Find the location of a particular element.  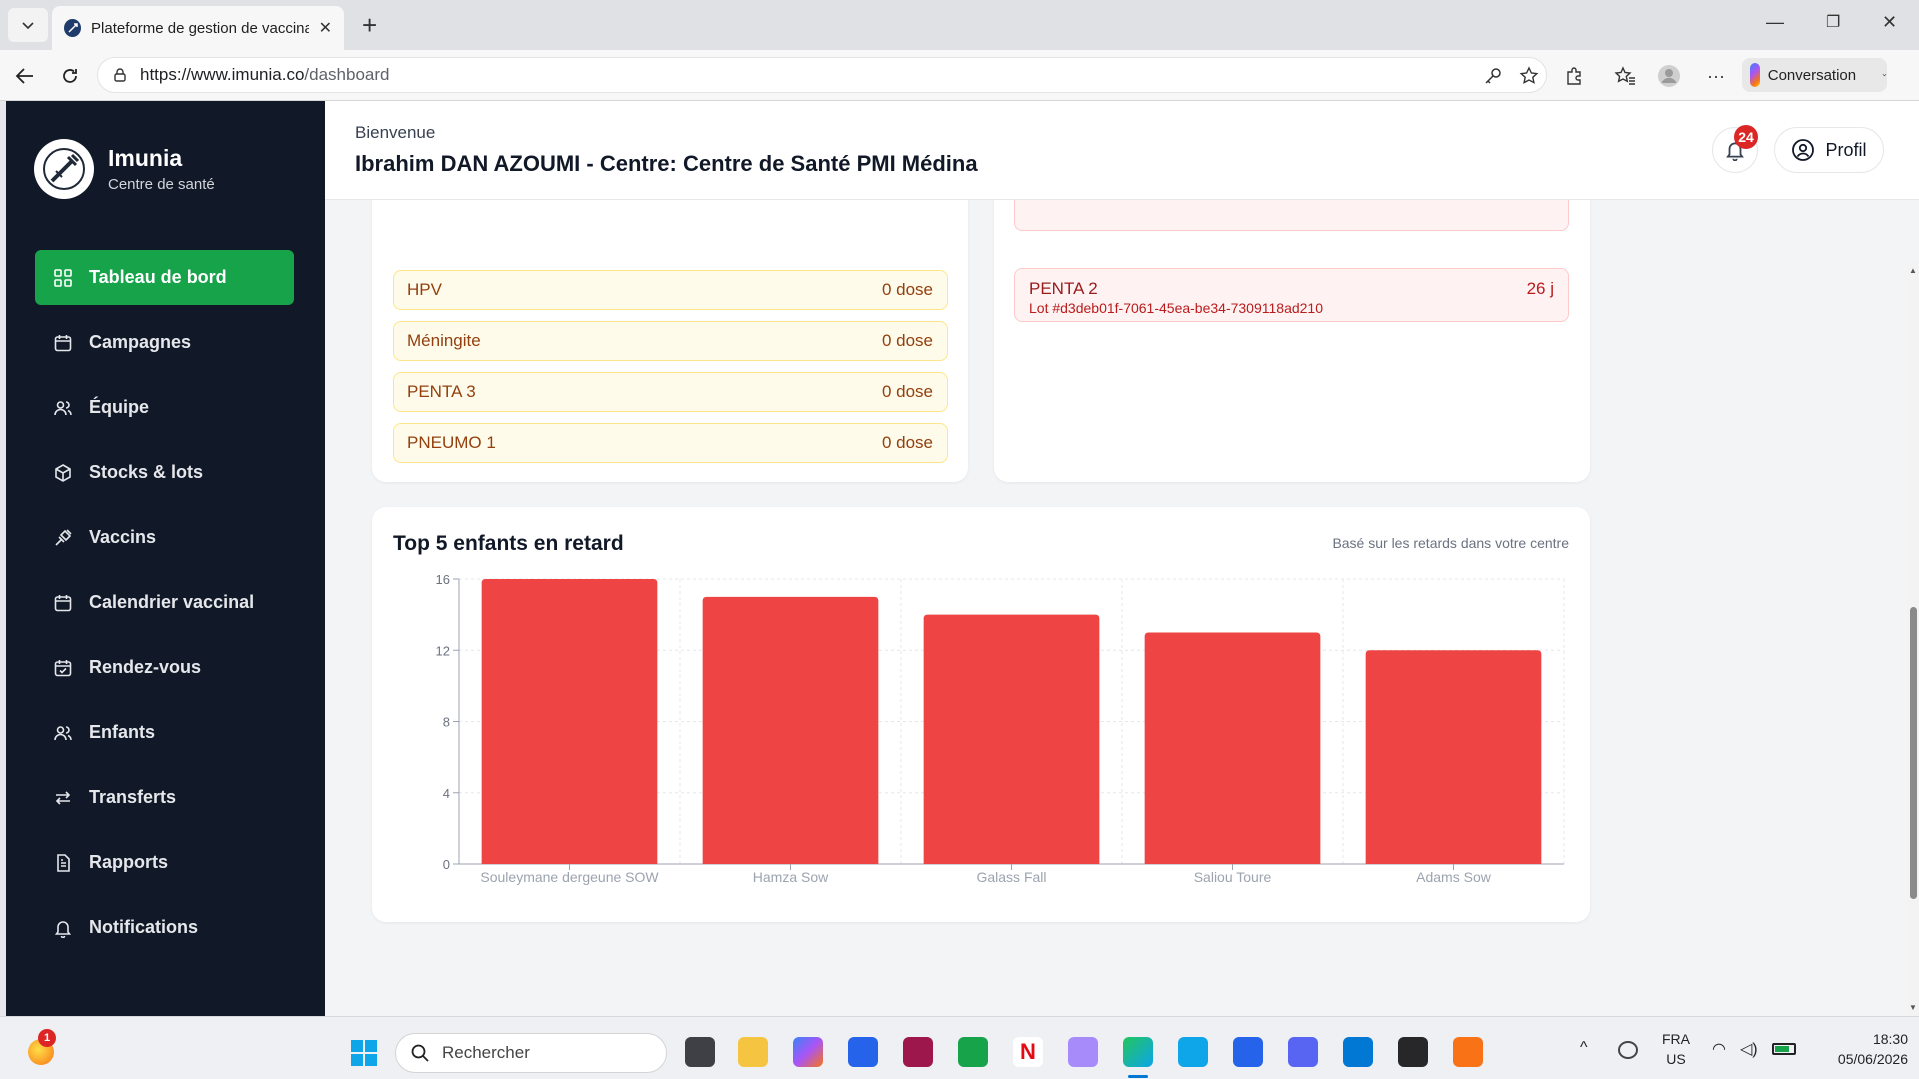

vscode-icon is located at coordinates (1358, 1052).